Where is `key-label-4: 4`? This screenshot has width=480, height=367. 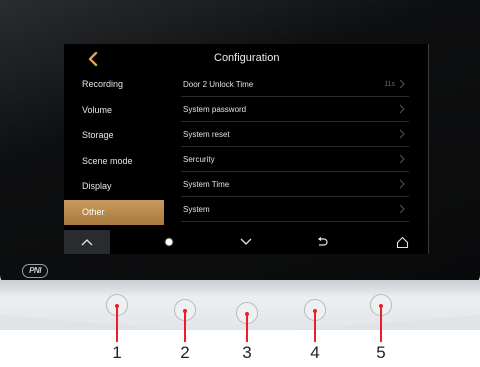
key-label-4: 4 is located at coordinates (315, 352).